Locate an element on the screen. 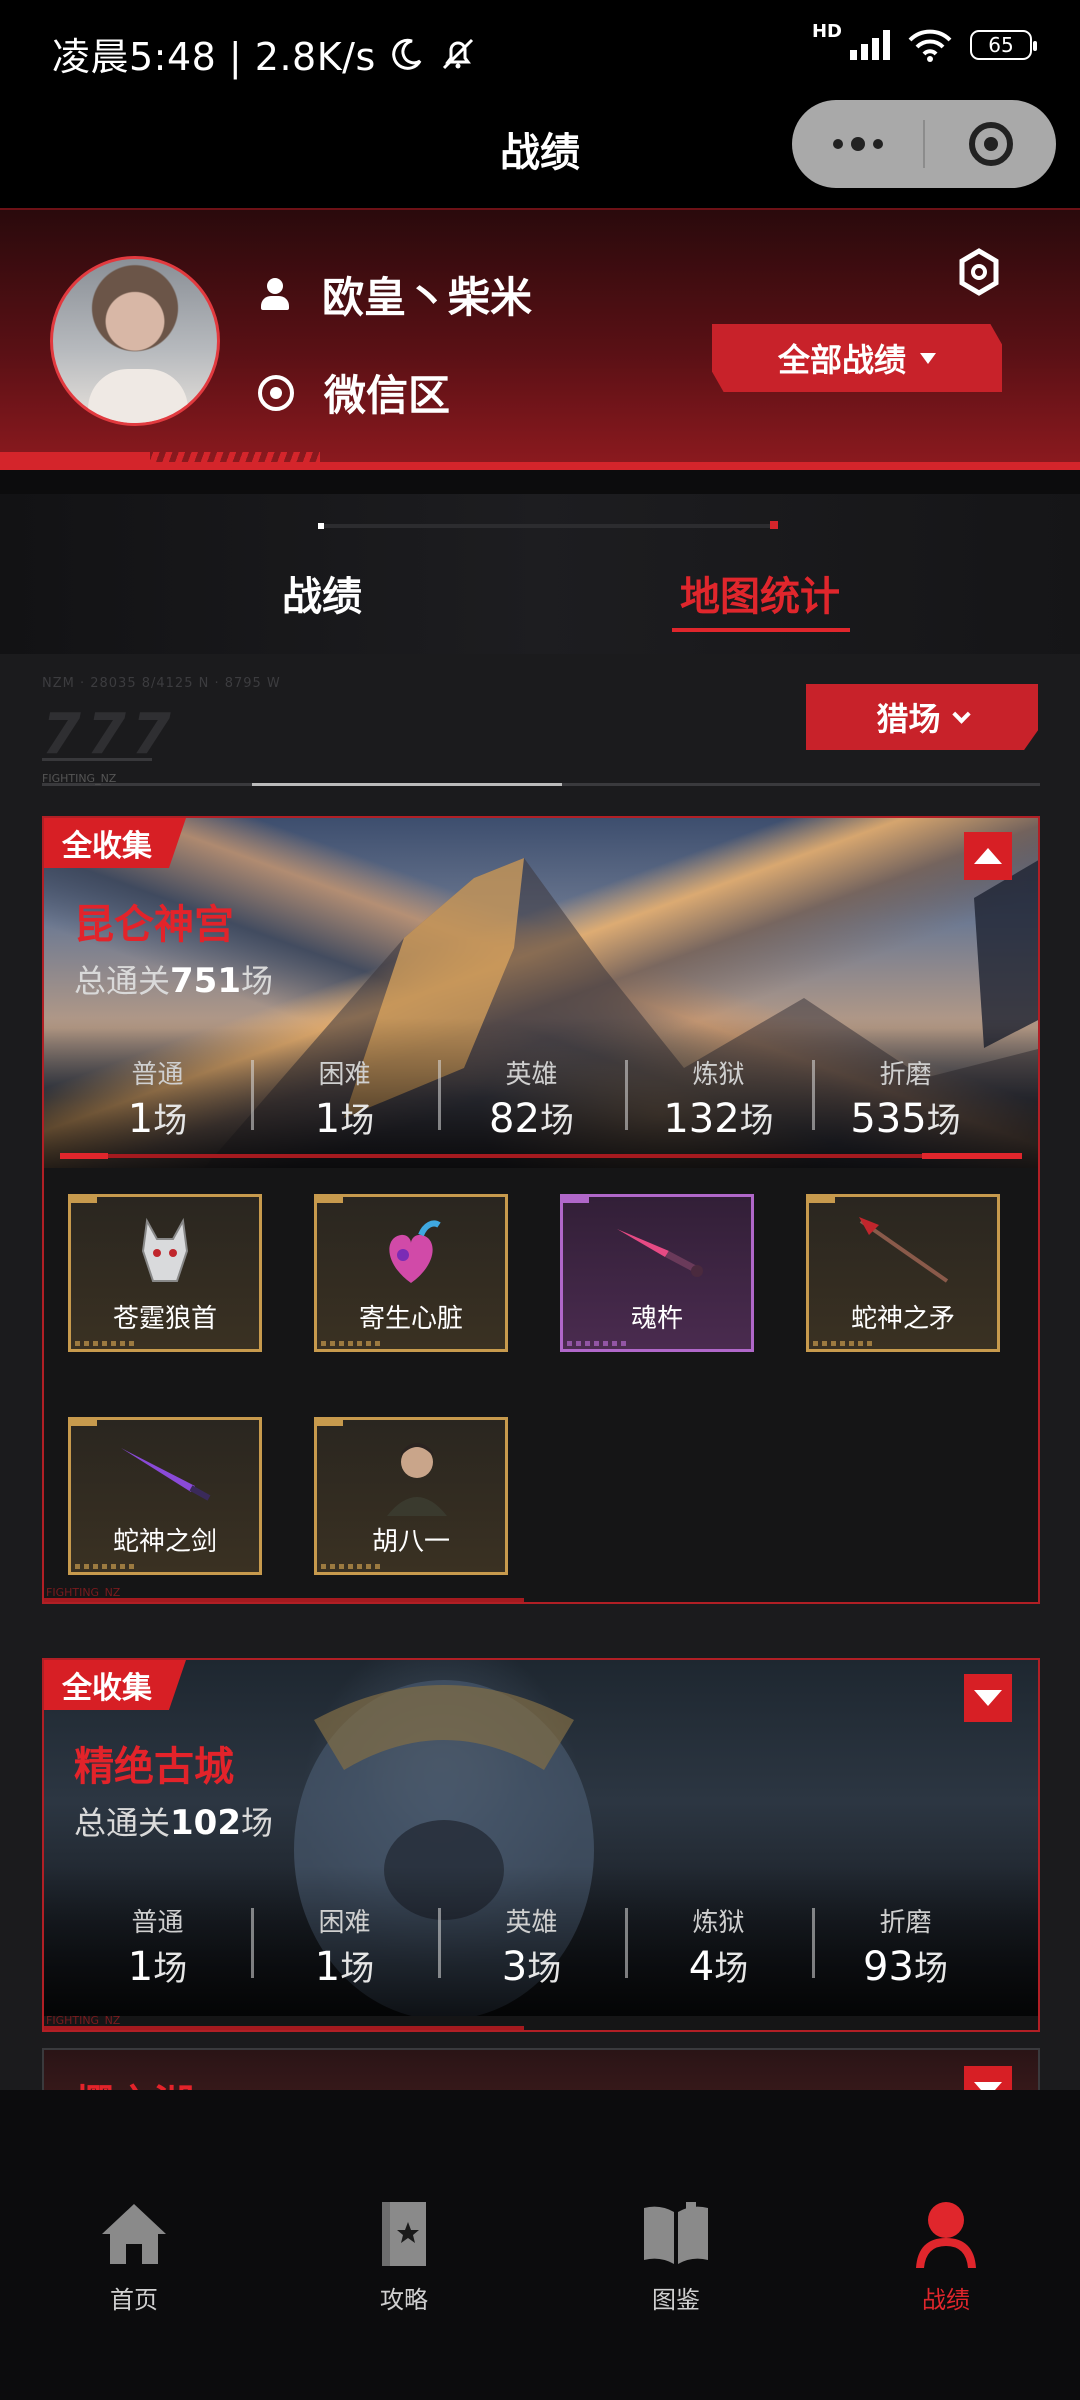 The height and width of the screenshot is (2400, 1080). tab-map-stats: 地图统计 is located at coordinates (760, 593).